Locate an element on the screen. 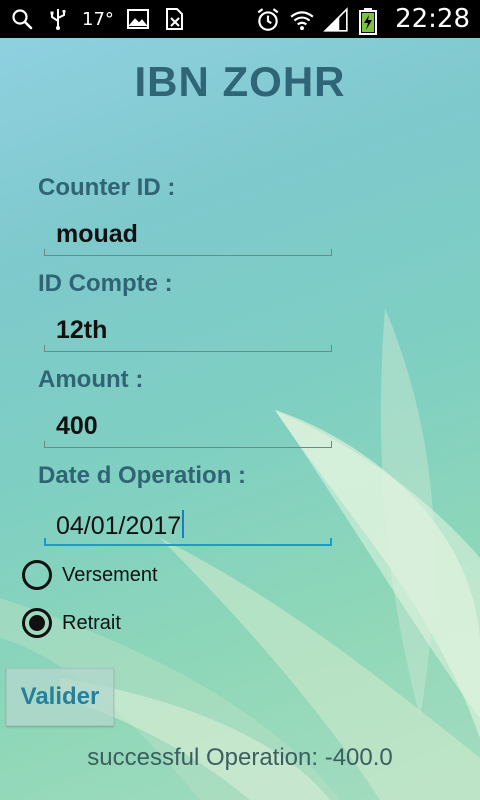  counter-id-field: mouad is located at coordinates (188, 236).